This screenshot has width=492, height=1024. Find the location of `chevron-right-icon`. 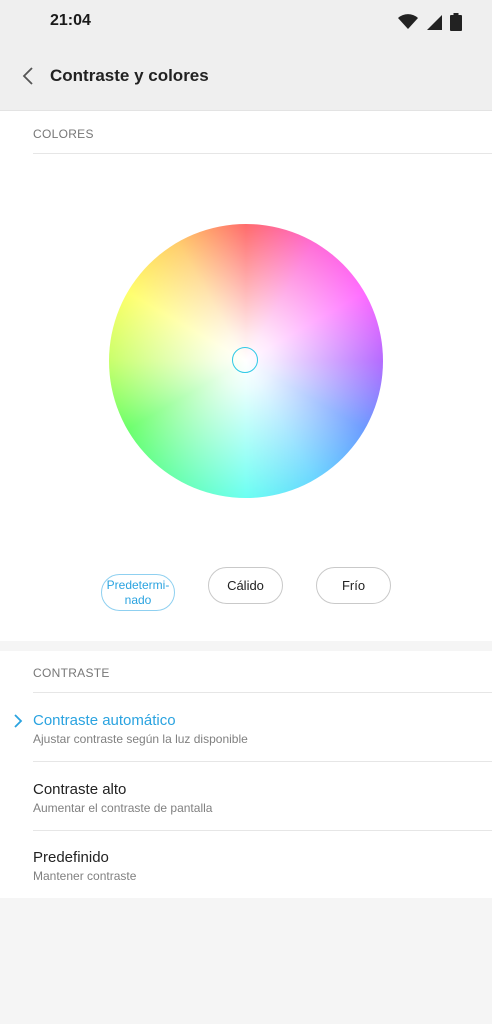

chevron-right-icon is located at coordinates (18, 721).